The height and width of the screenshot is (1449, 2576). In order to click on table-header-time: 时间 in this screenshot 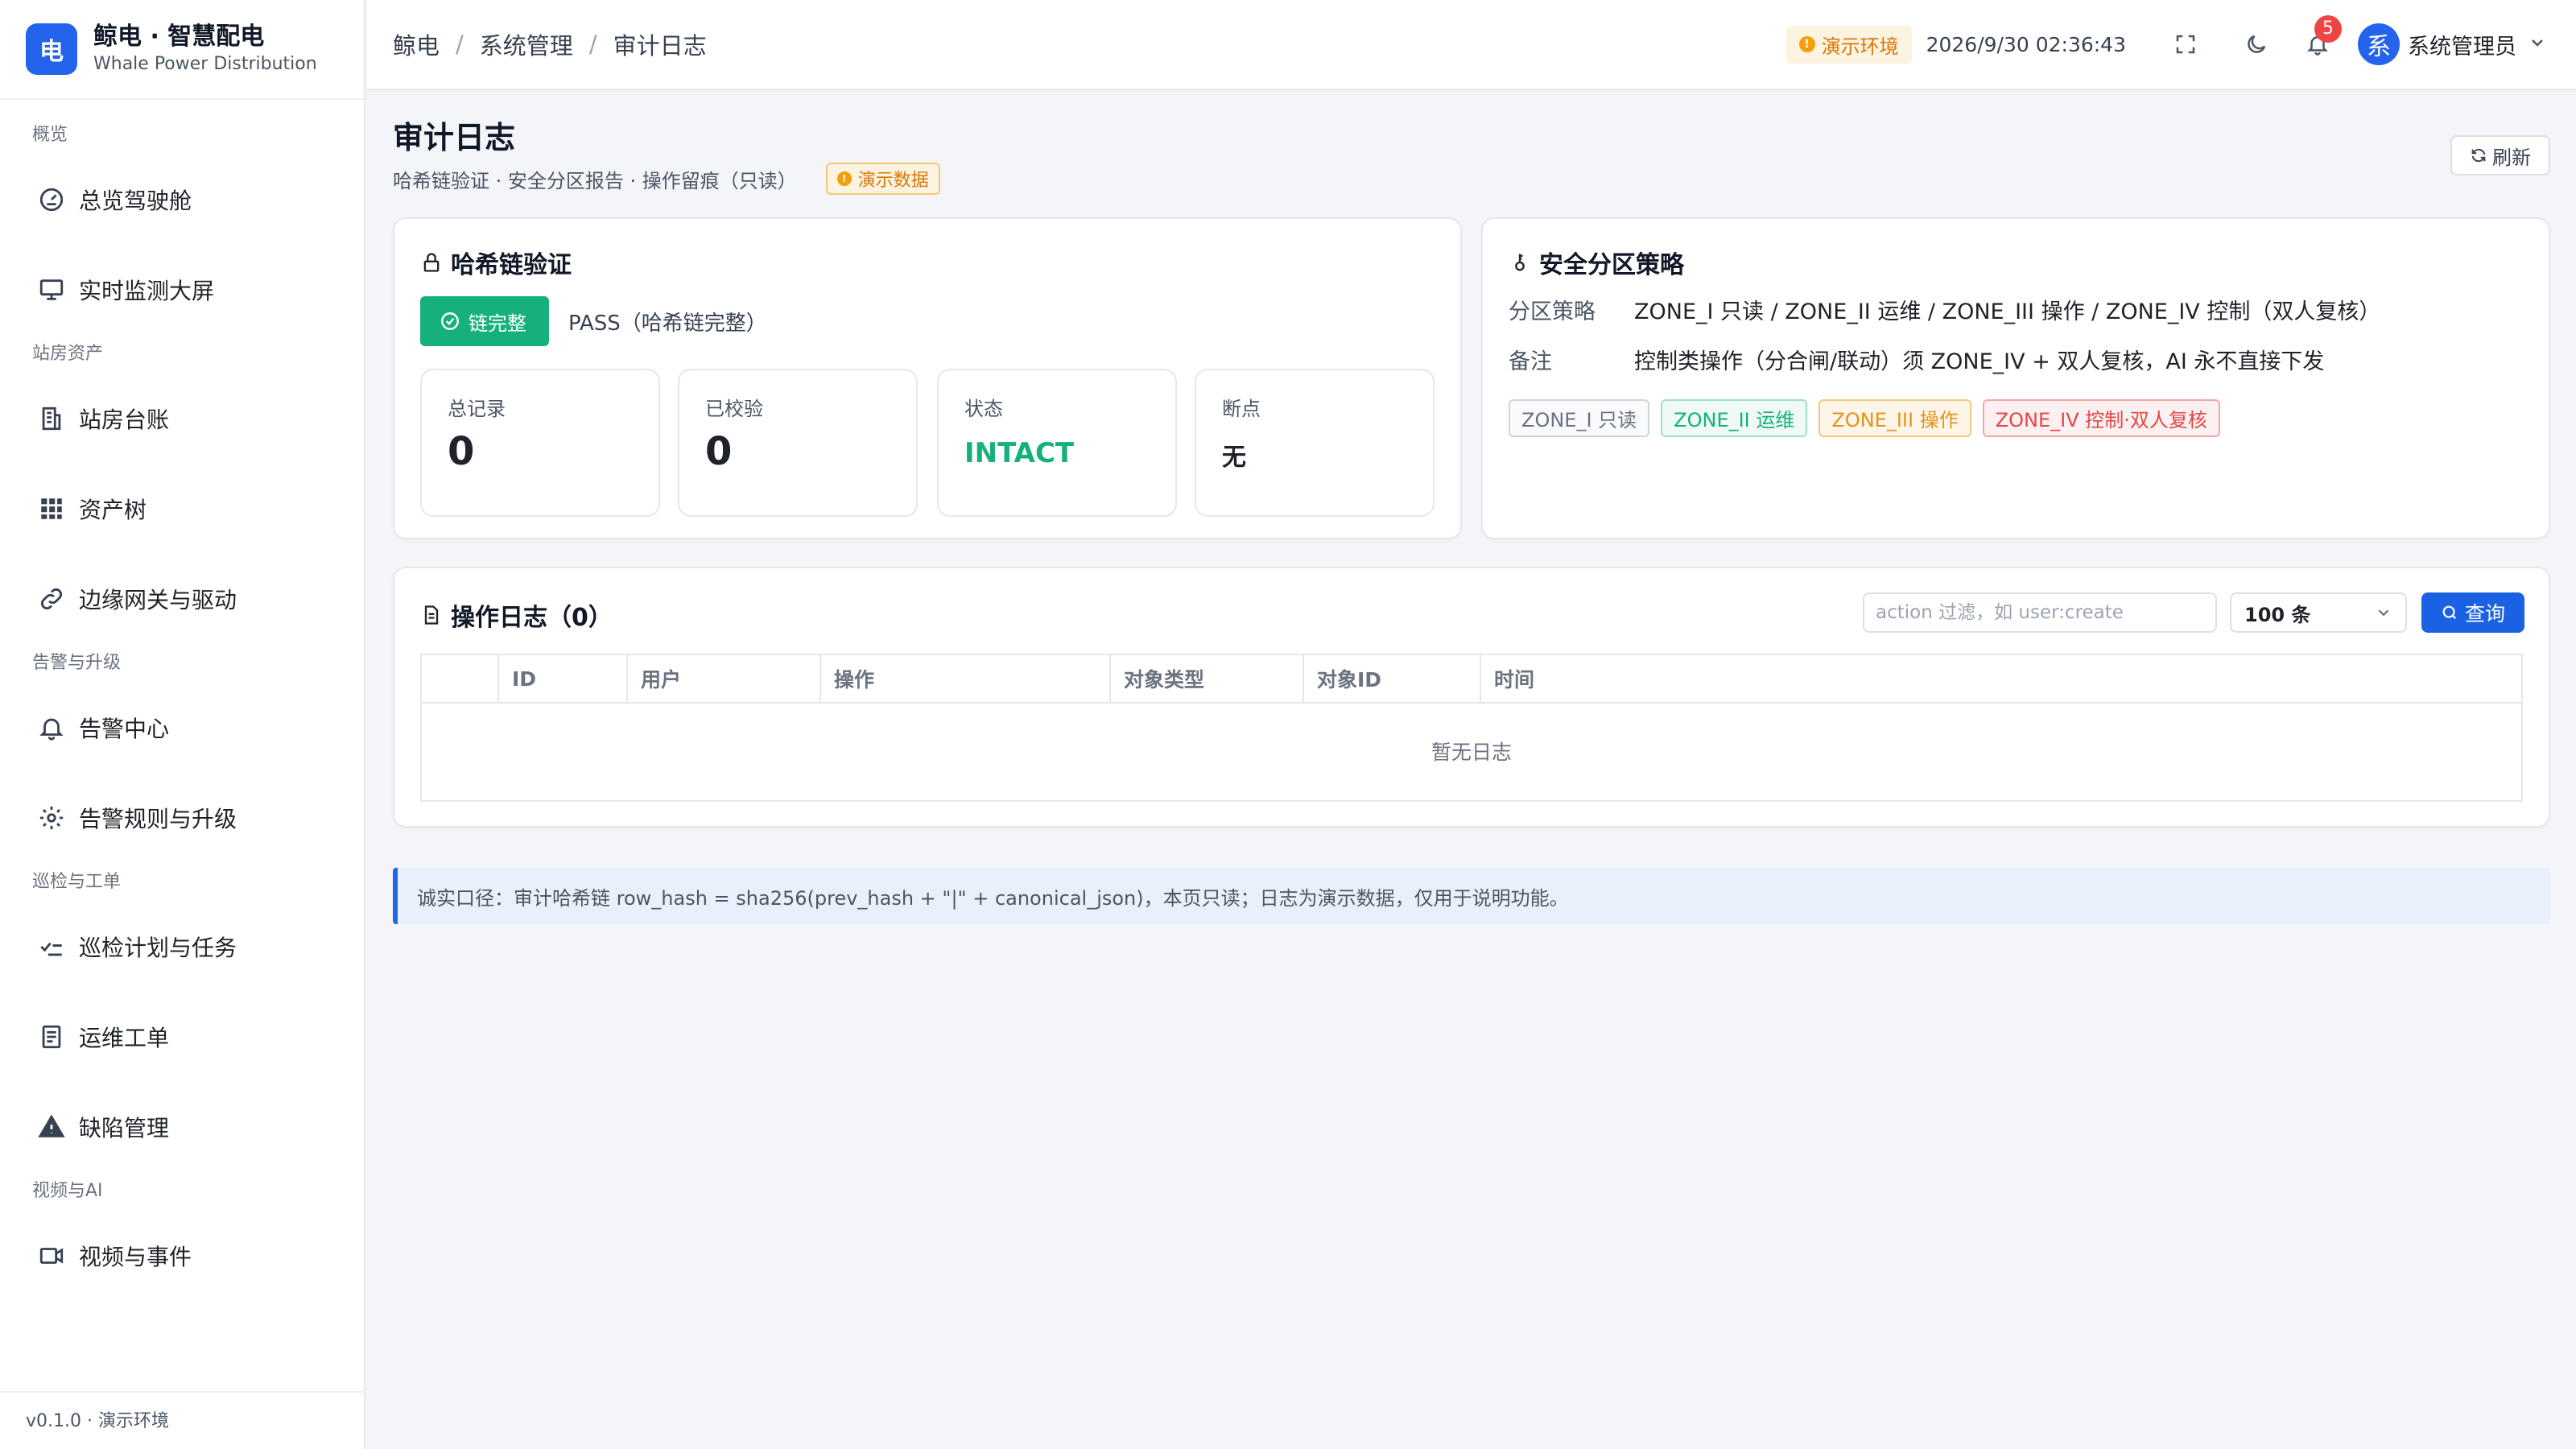, I will do `click(2000, 678)`.